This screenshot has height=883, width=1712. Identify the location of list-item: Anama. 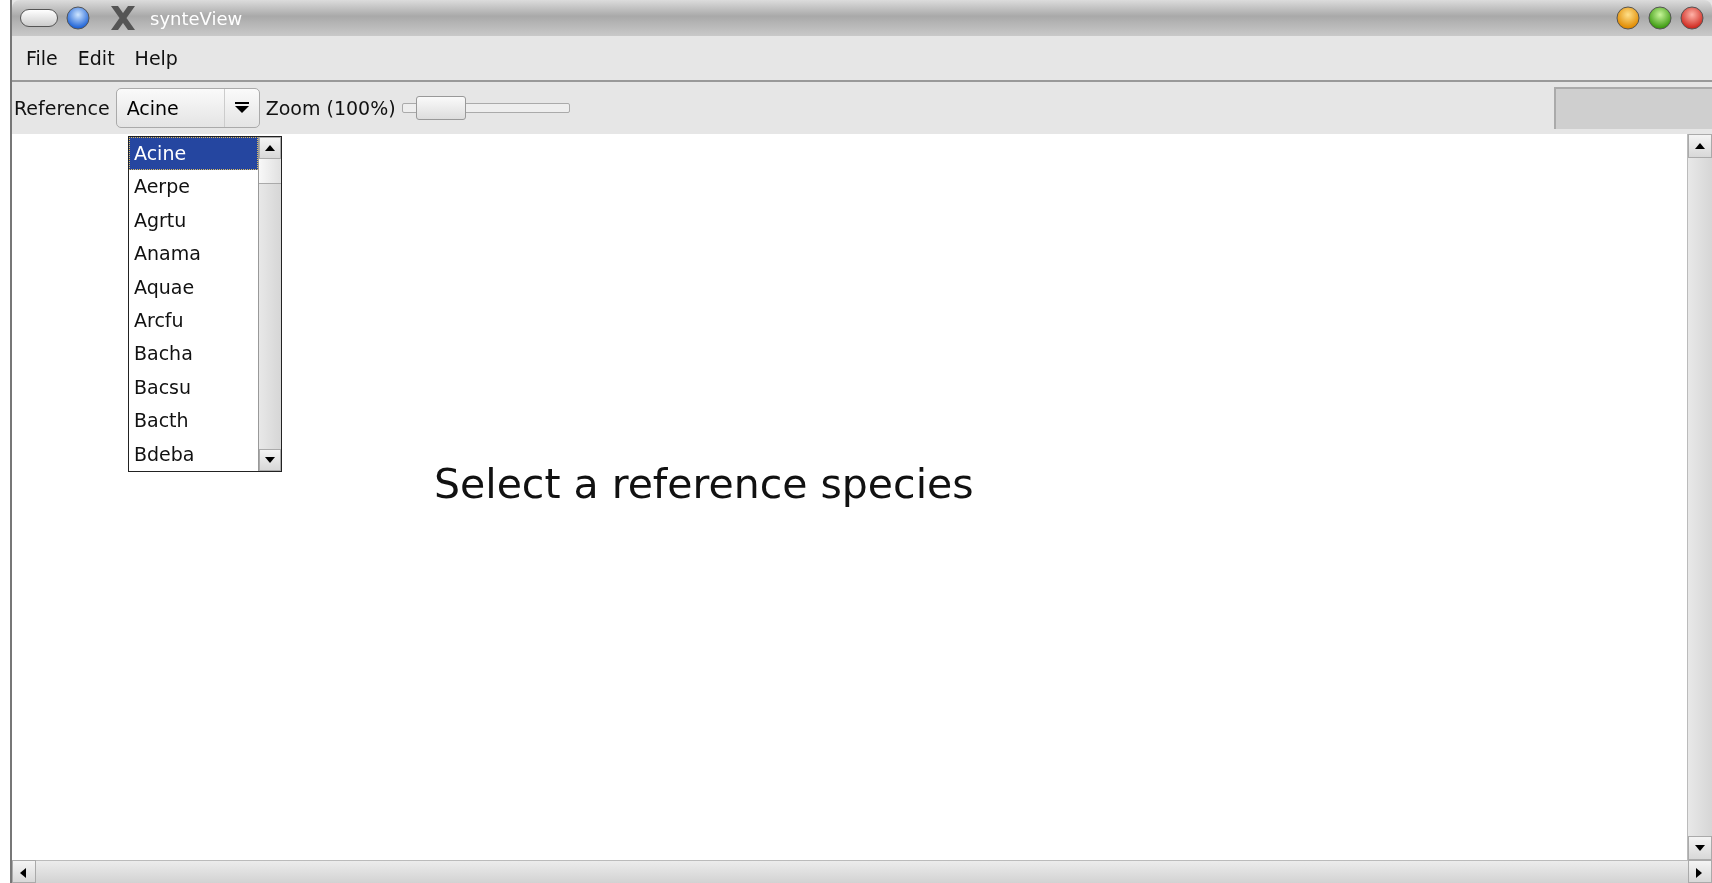
(193, 254).